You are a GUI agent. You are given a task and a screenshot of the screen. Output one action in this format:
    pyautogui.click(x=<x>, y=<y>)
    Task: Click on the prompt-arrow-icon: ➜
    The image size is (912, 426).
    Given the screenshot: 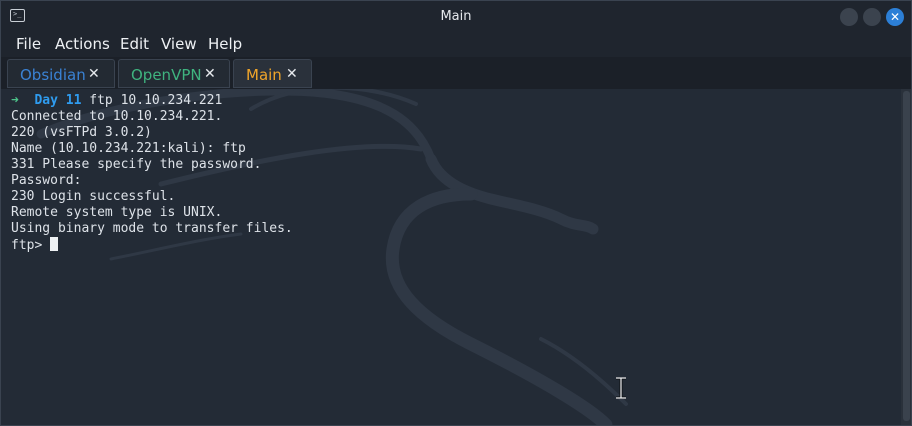 What is the action you would take?
    pyautogui.click(x=15, y=100)
    